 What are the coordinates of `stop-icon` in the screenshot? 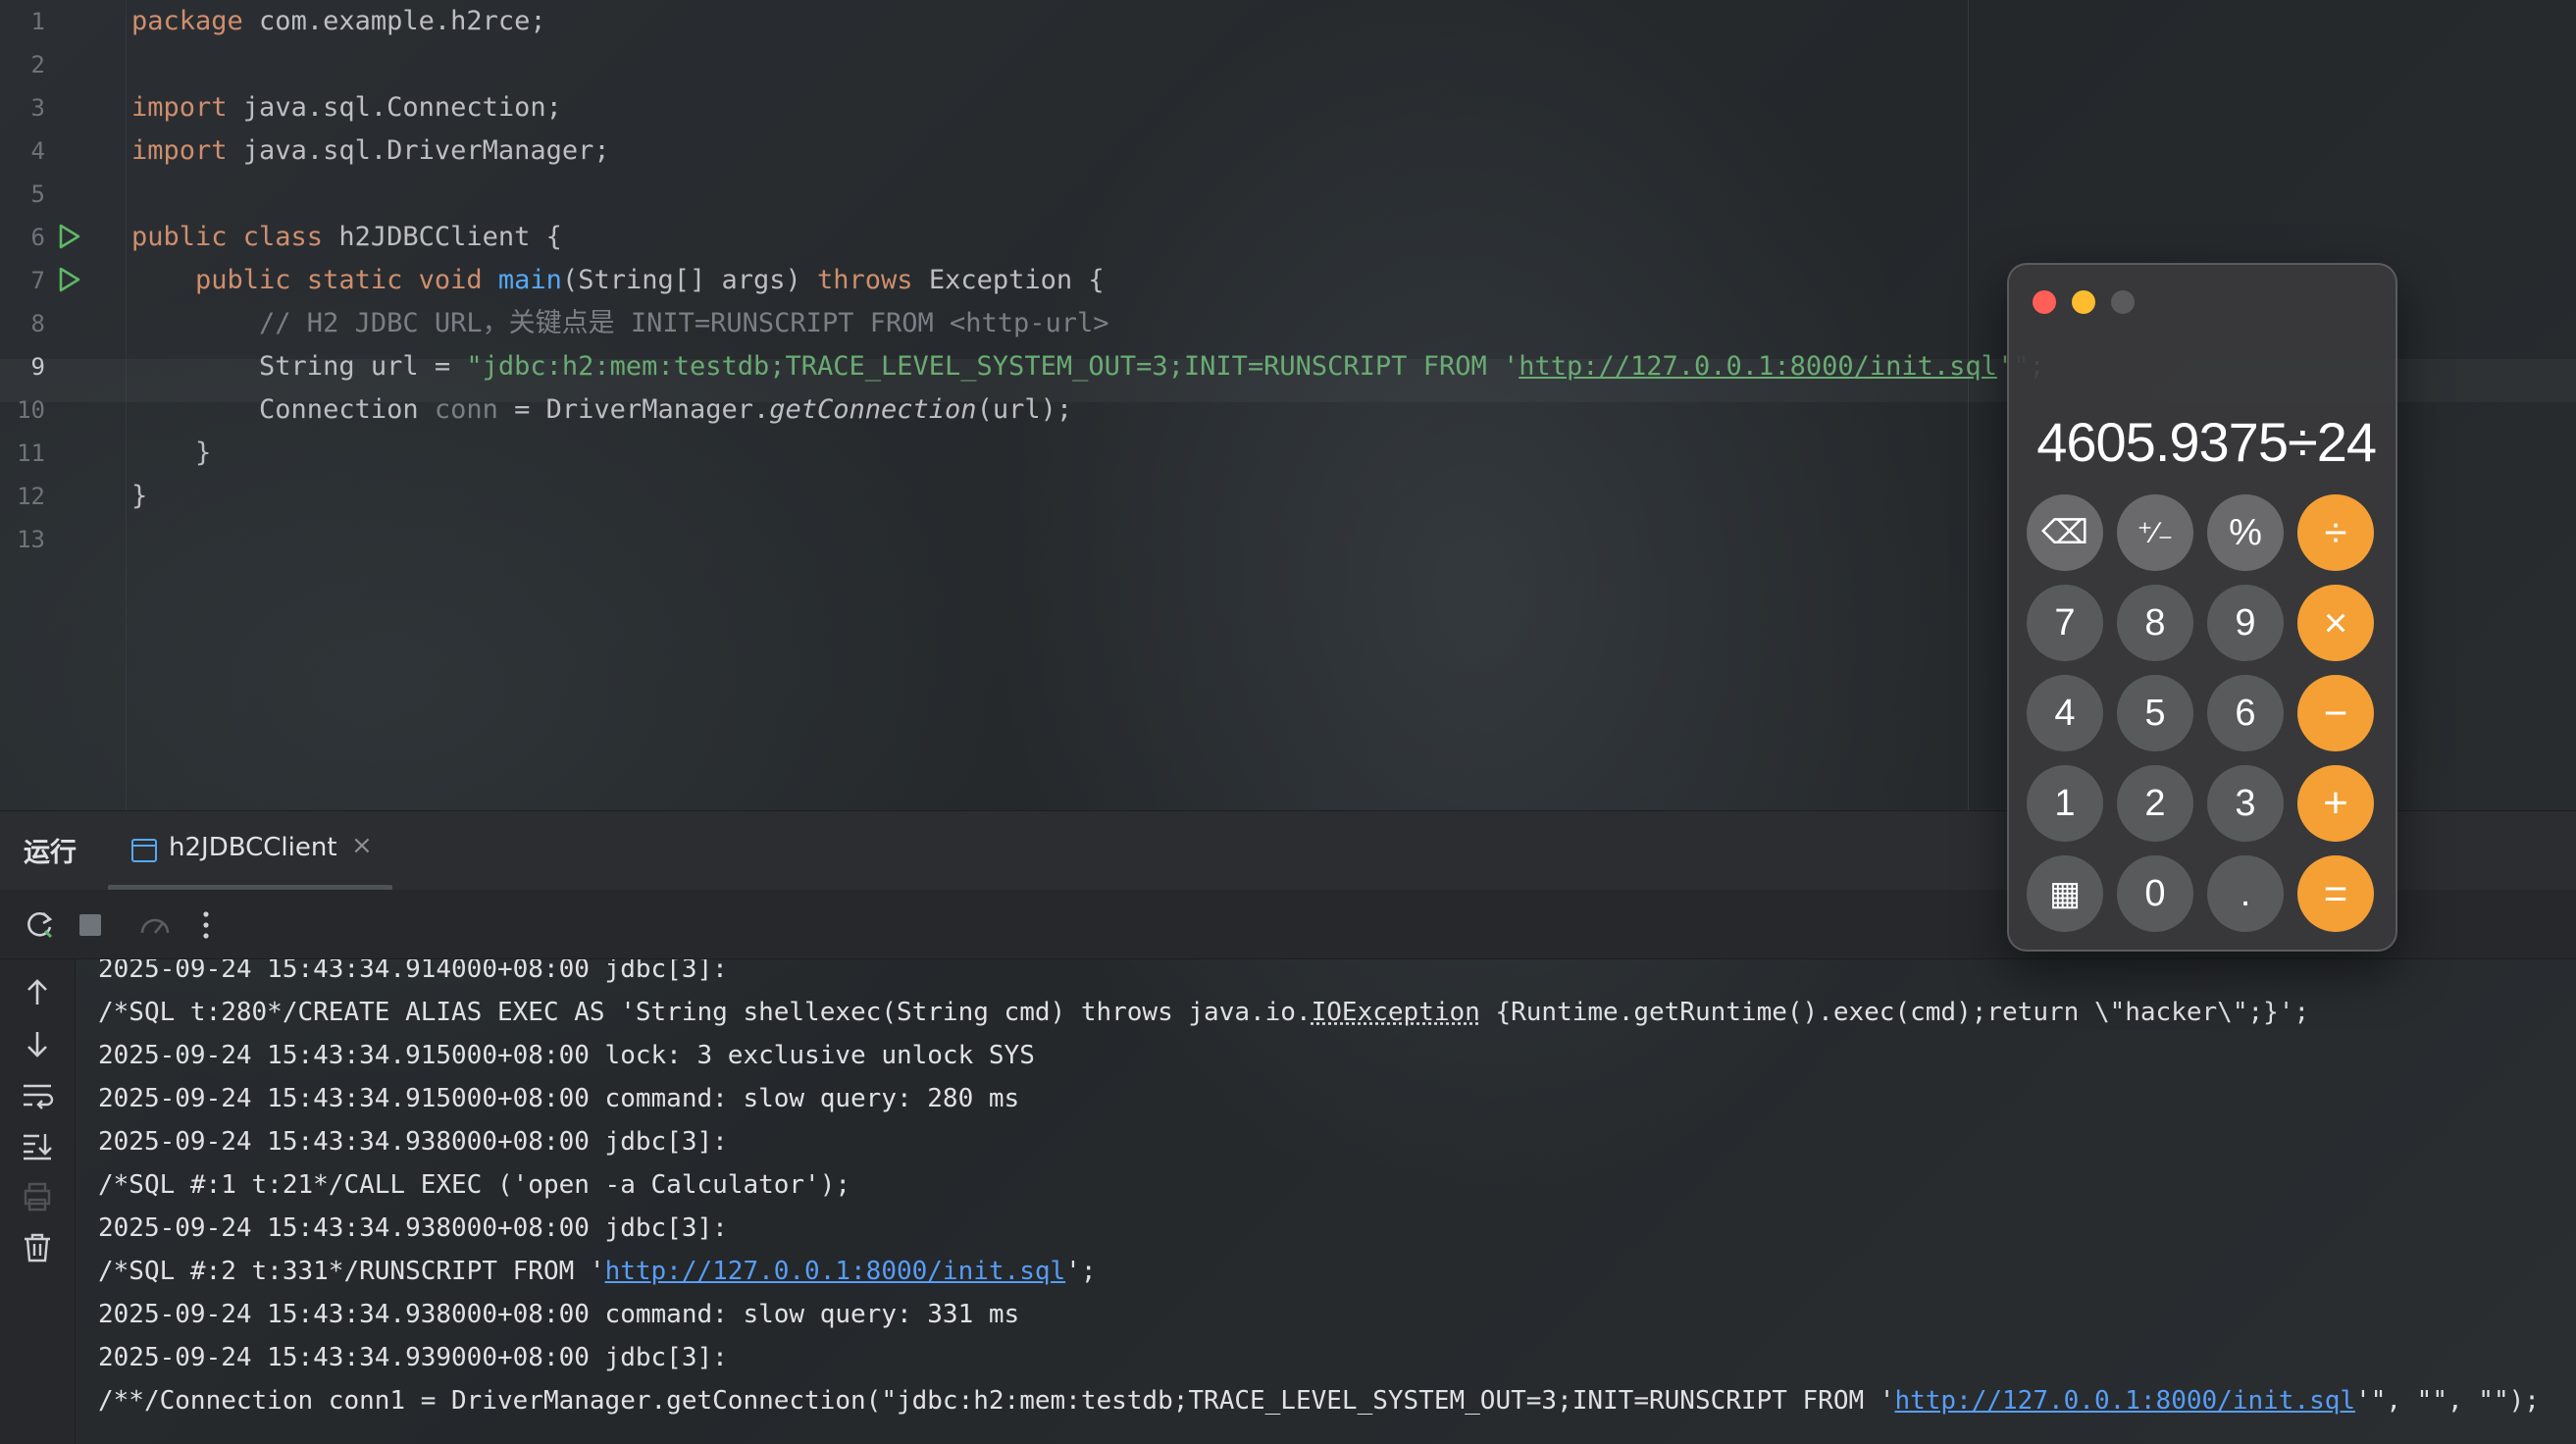 It's located at (90, 925).